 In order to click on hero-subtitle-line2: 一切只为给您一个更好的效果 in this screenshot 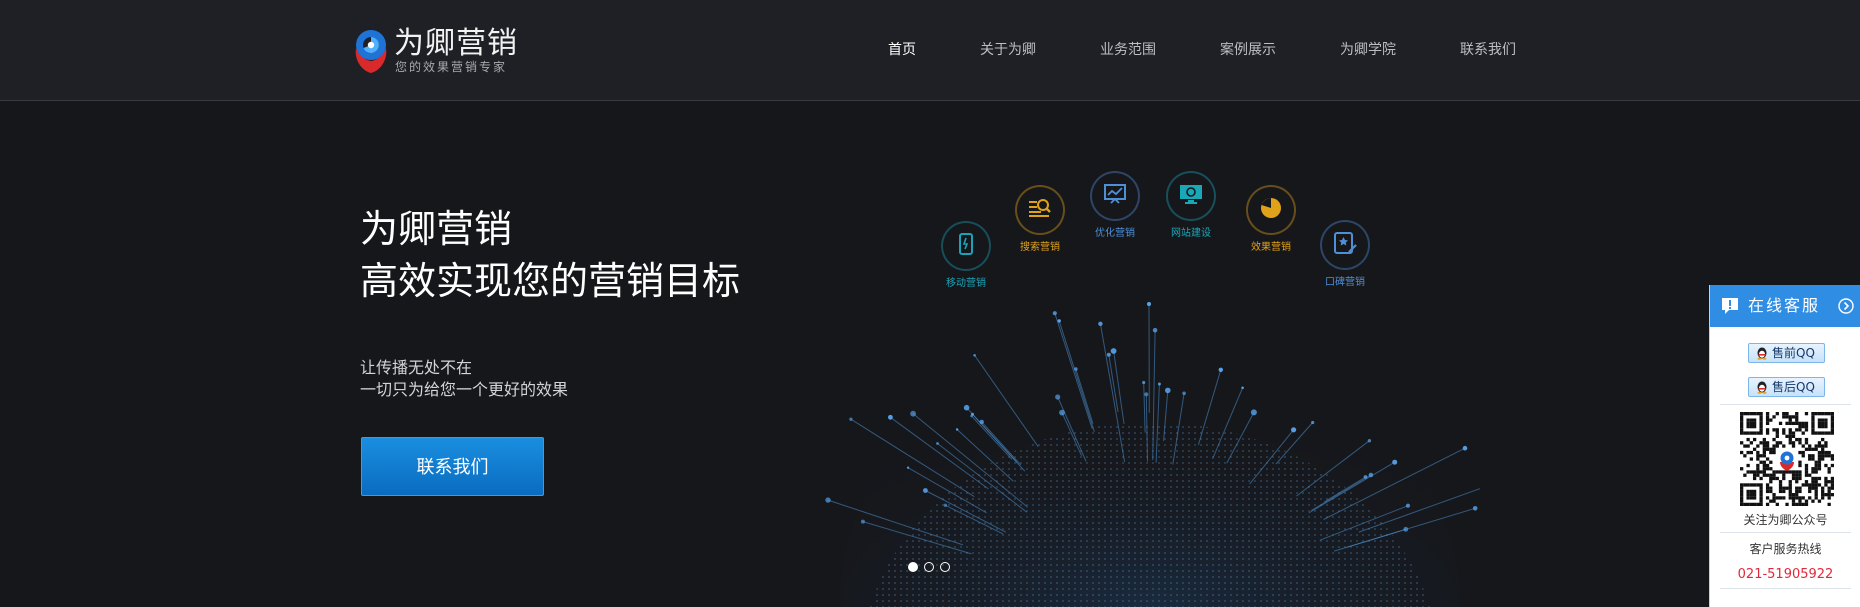, I will do `click(464, 389)`.